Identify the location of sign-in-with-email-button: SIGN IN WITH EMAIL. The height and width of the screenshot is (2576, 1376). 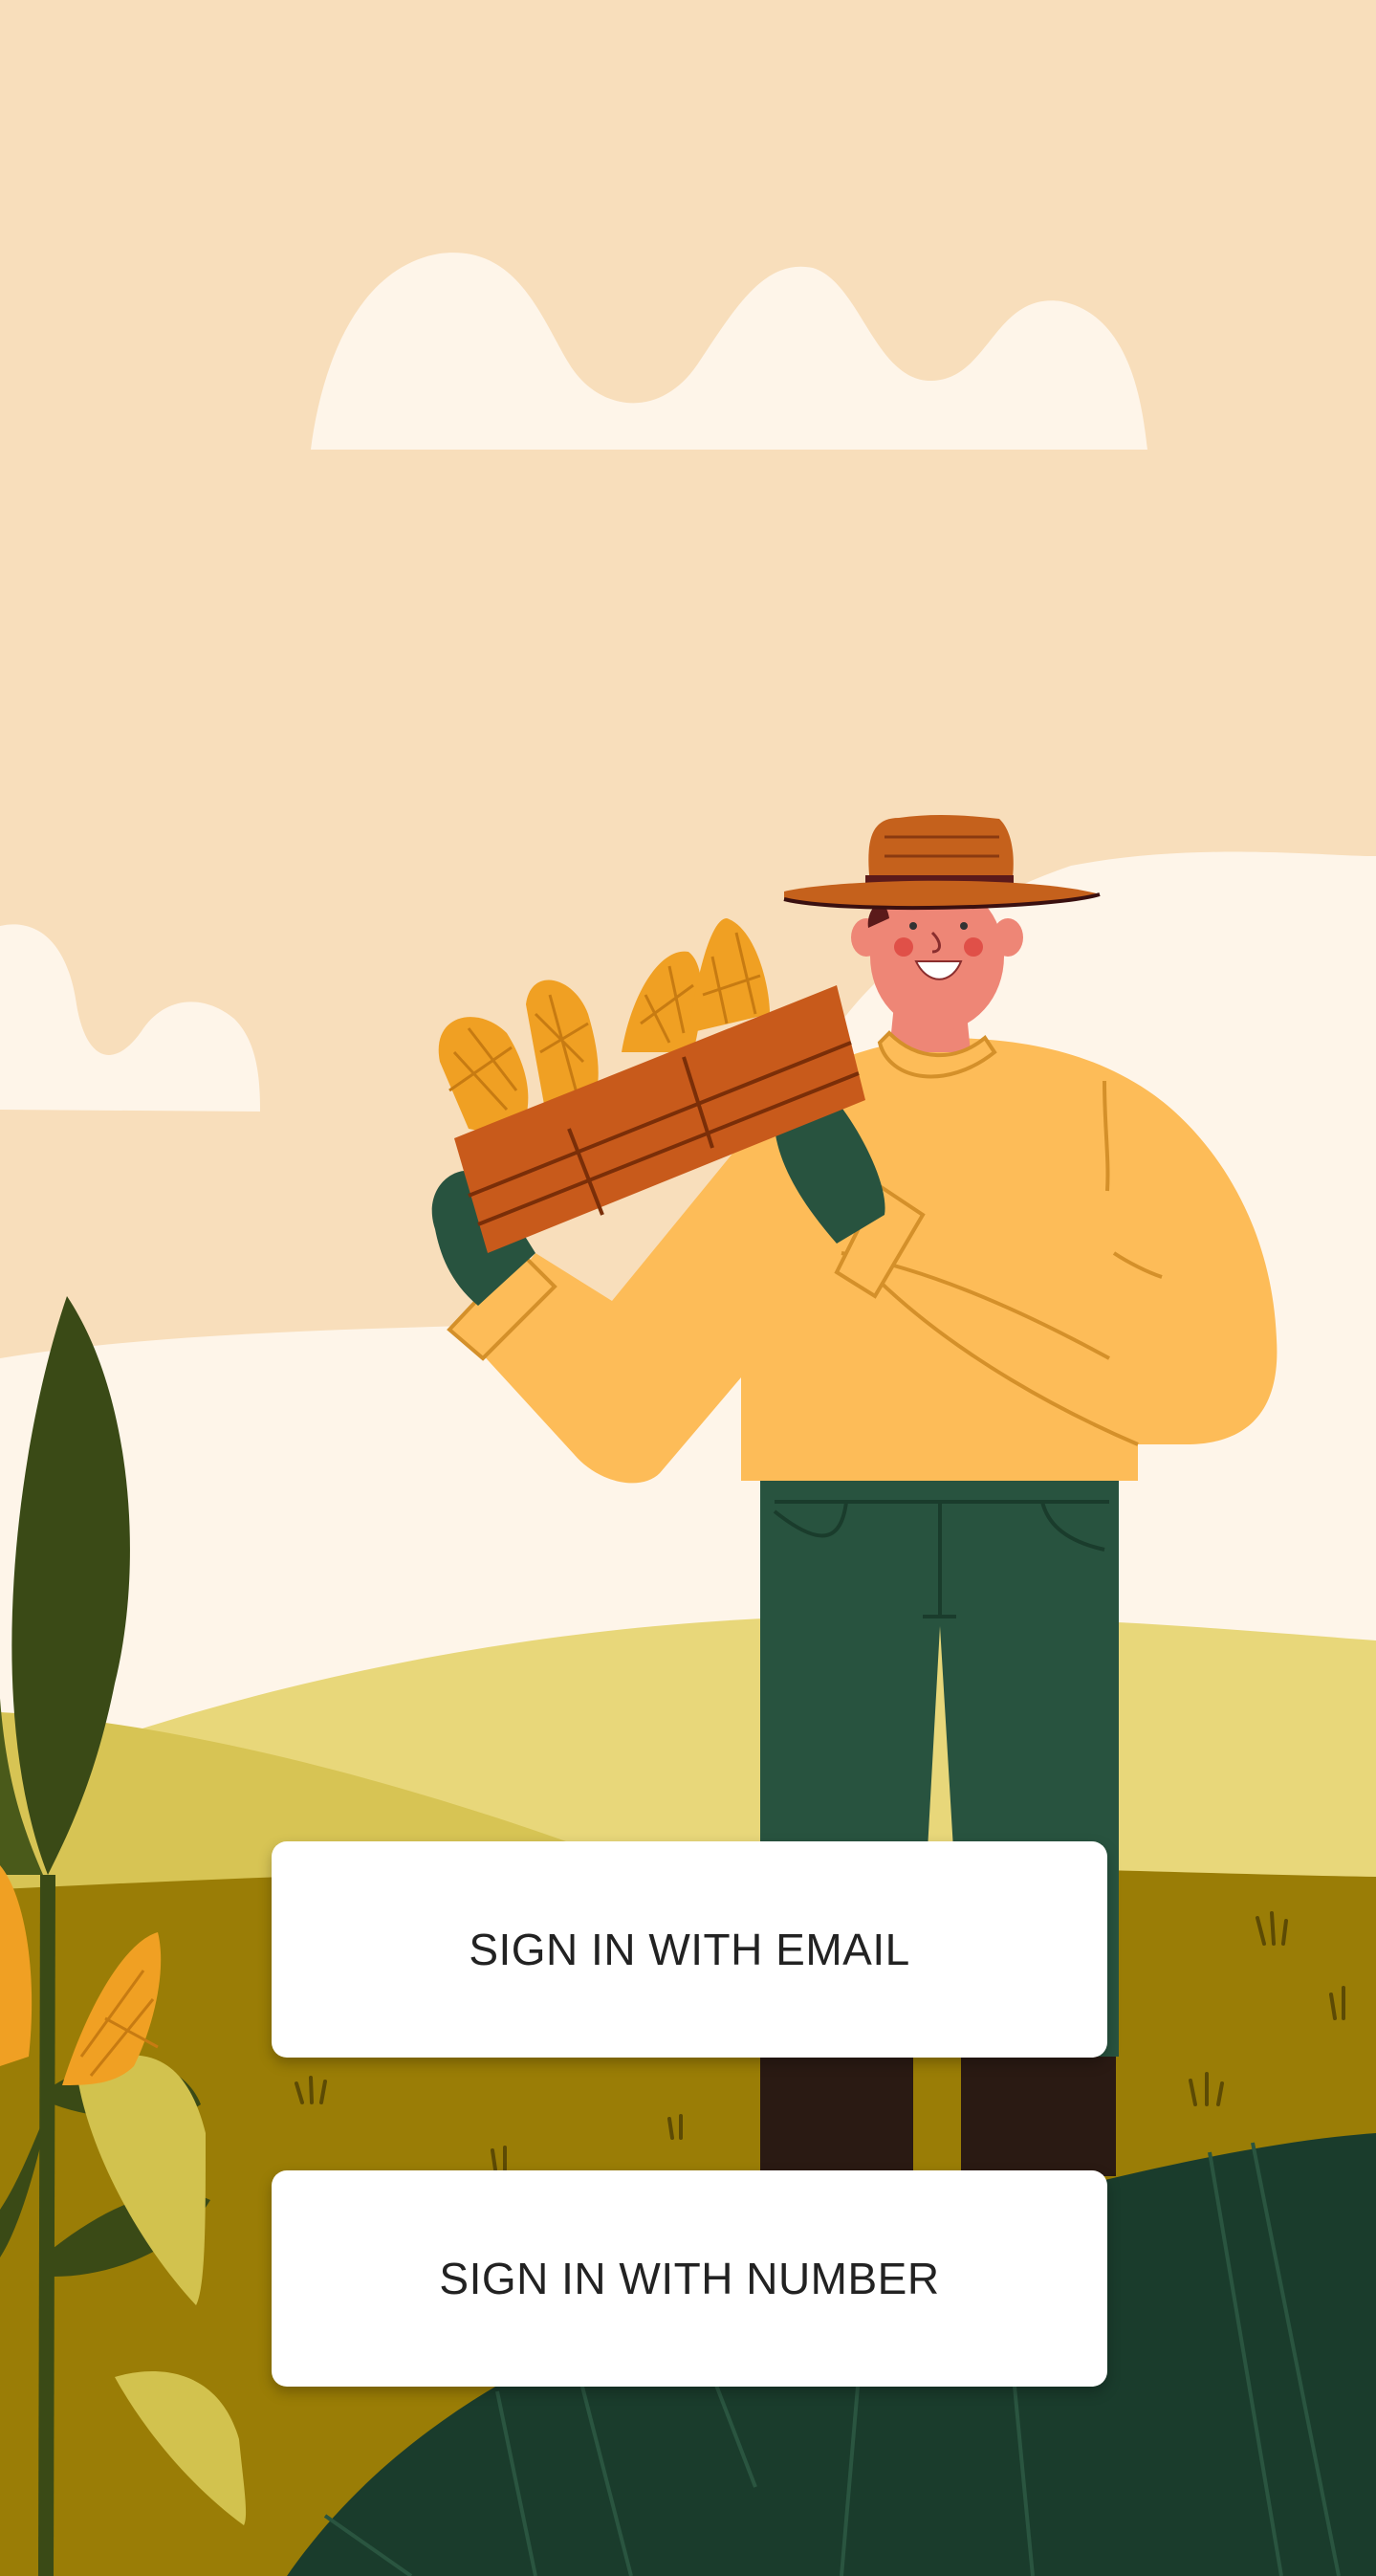
(690, 1949).